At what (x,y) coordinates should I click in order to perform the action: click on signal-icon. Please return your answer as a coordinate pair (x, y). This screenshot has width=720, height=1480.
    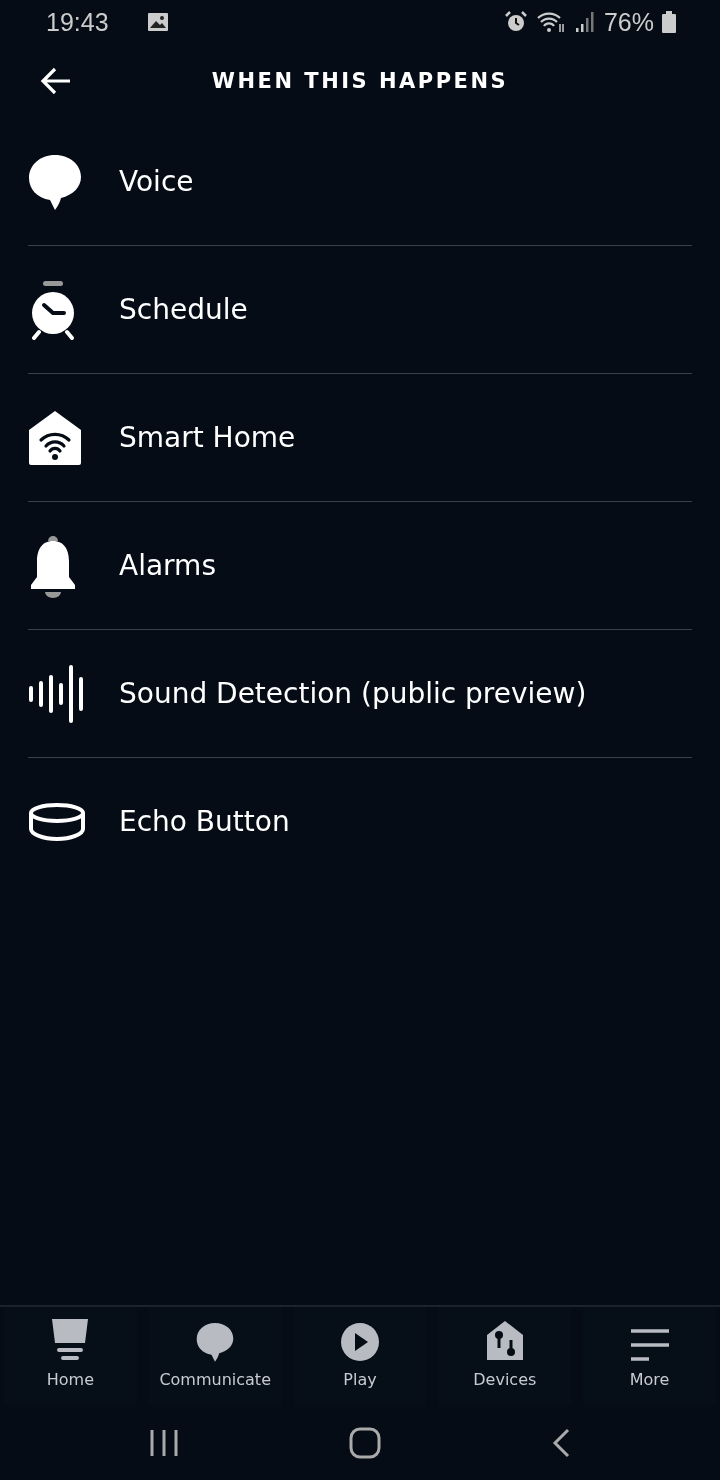
    Looking at the image, I should click on (584, 22).